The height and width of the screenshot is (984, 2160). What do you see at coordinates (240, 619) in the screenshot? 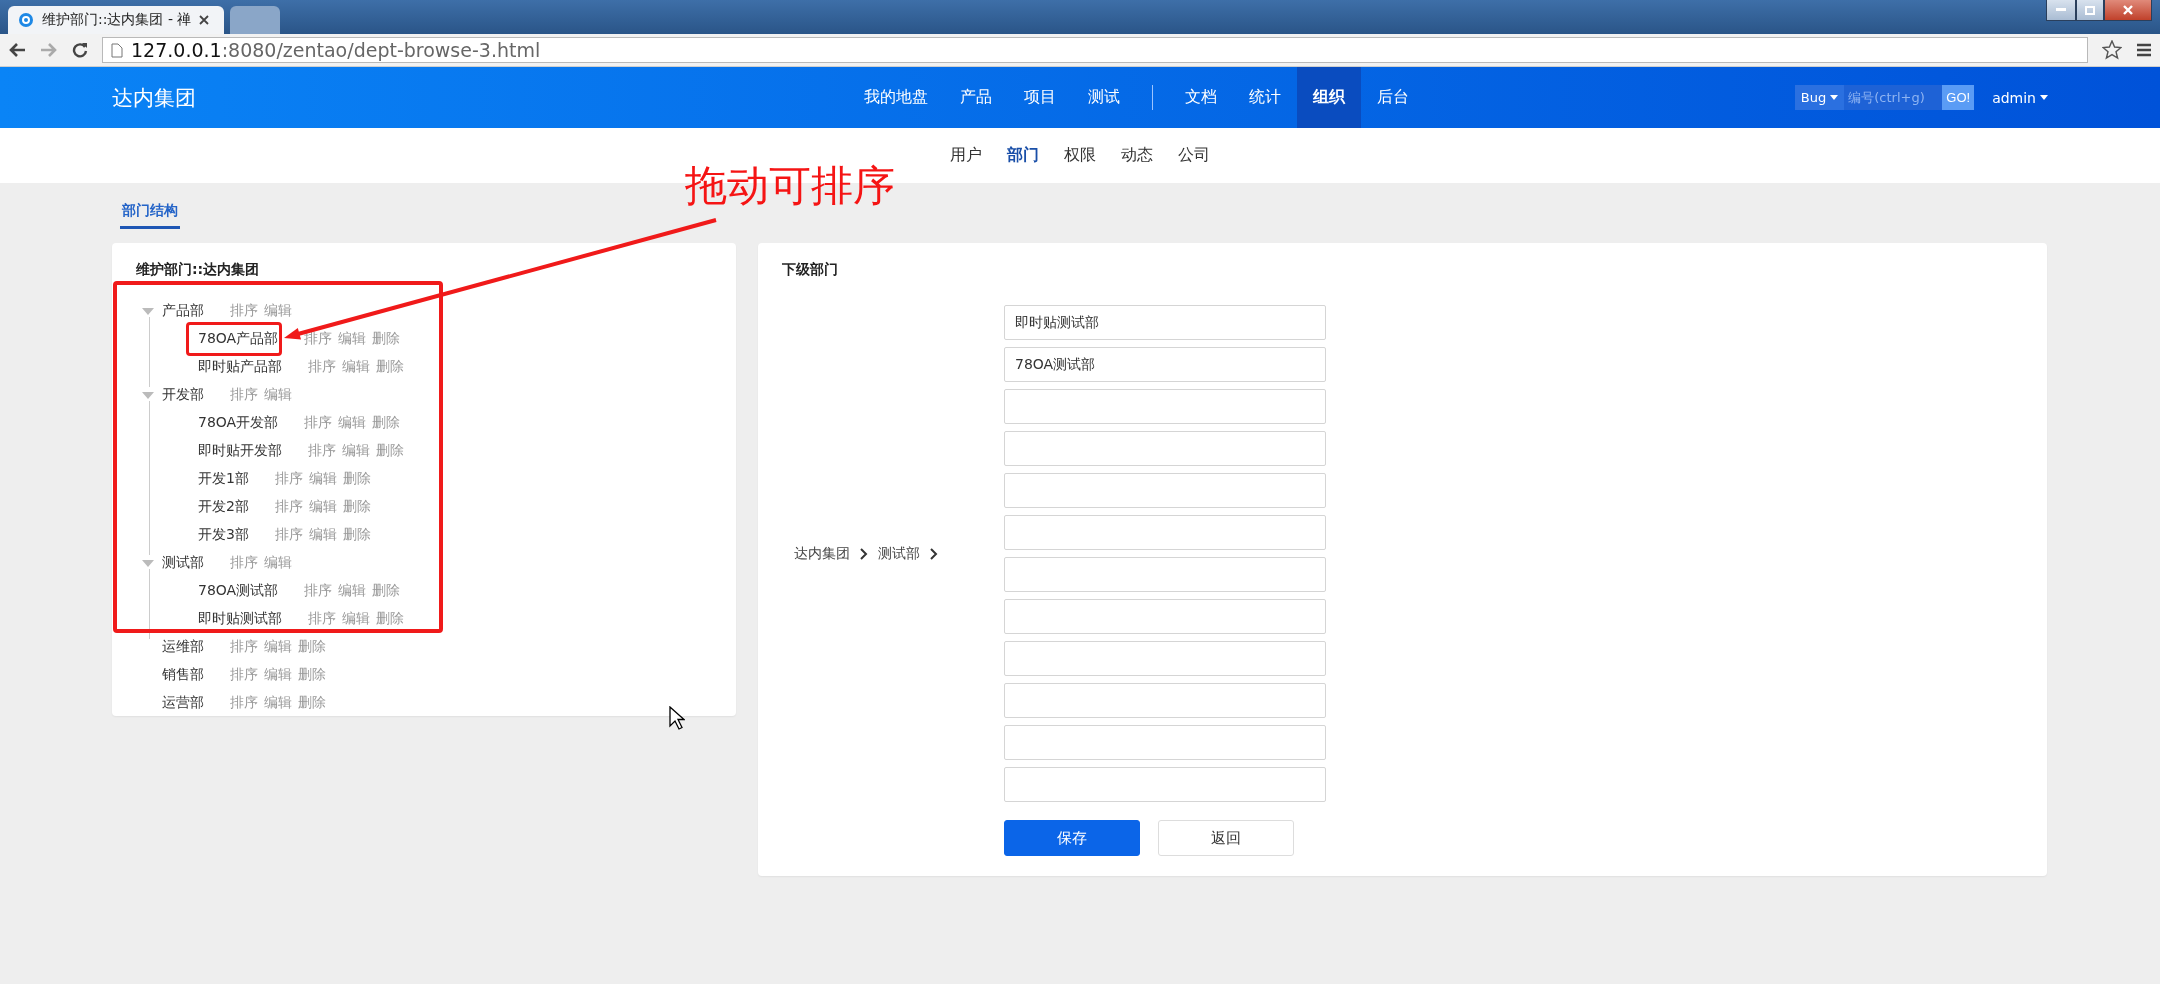
I see `department-name: 即时贴测试部` at bounding box center [240, 619].